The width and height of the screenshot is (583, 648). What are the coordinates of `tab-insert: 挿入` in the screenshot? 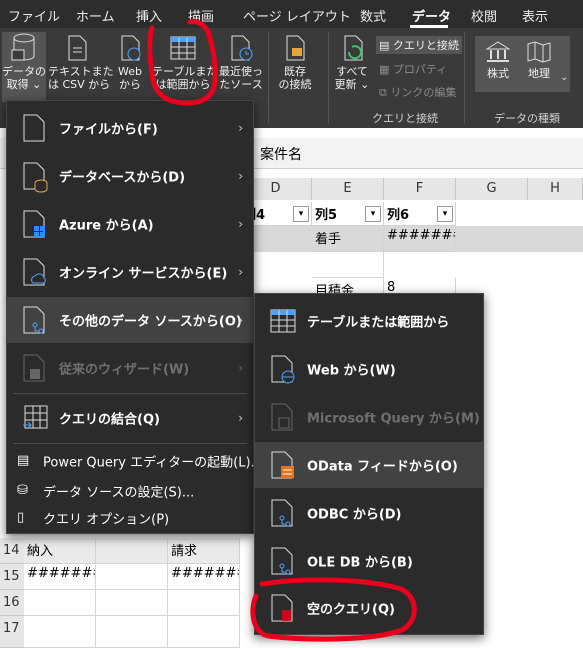 It's located at (149, 15).